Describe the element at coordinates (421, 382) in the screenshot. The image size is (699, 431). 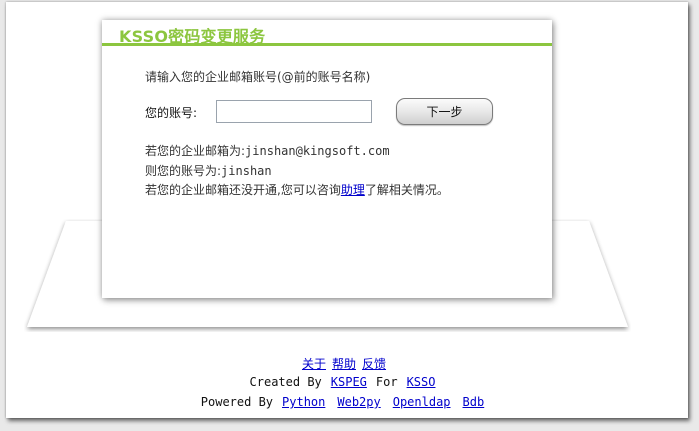
I see `ksso-link: KSSO` at that location.